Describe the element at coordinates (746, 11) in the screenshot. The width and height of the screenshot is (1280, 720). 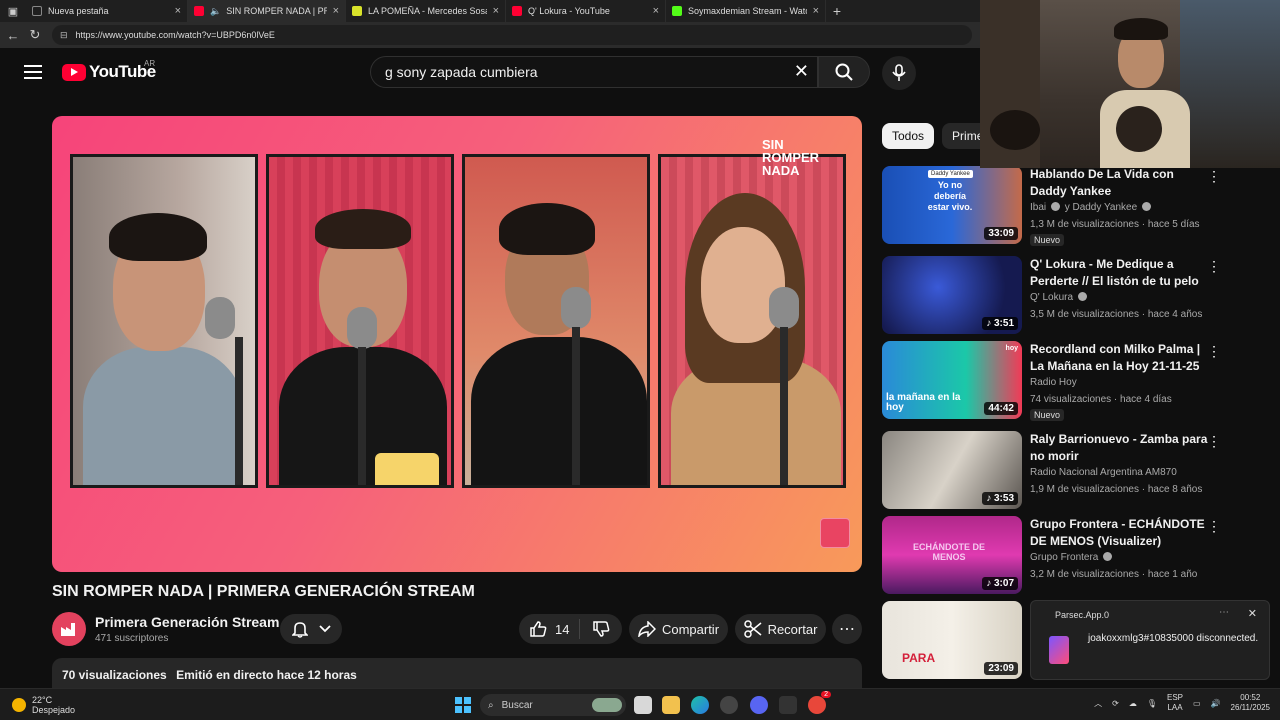
I see `tab-soymaxdemian: Soymaxdemian Stream - Watch L ×` at that location.